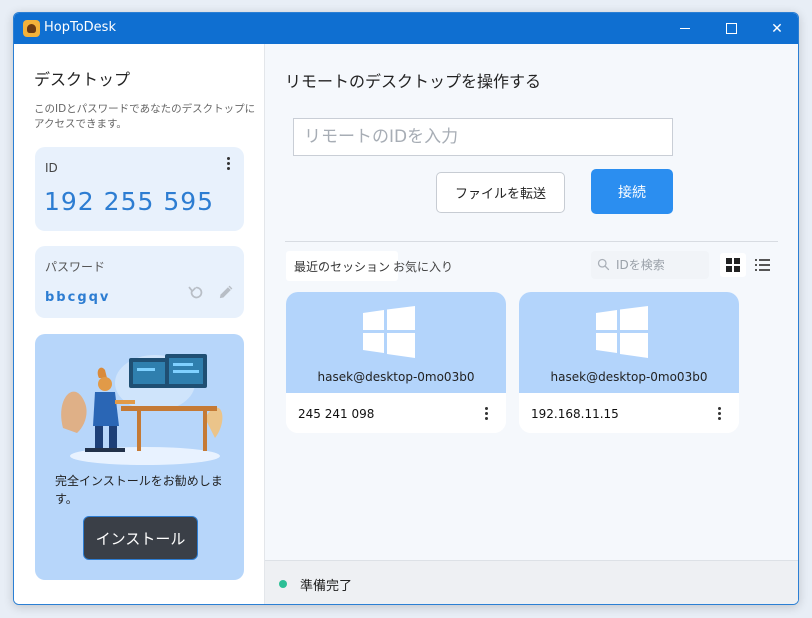  Describe the element at coordinates (575, 414) in the screenshot. I see `session-address: 192.168.11.15` at that location.